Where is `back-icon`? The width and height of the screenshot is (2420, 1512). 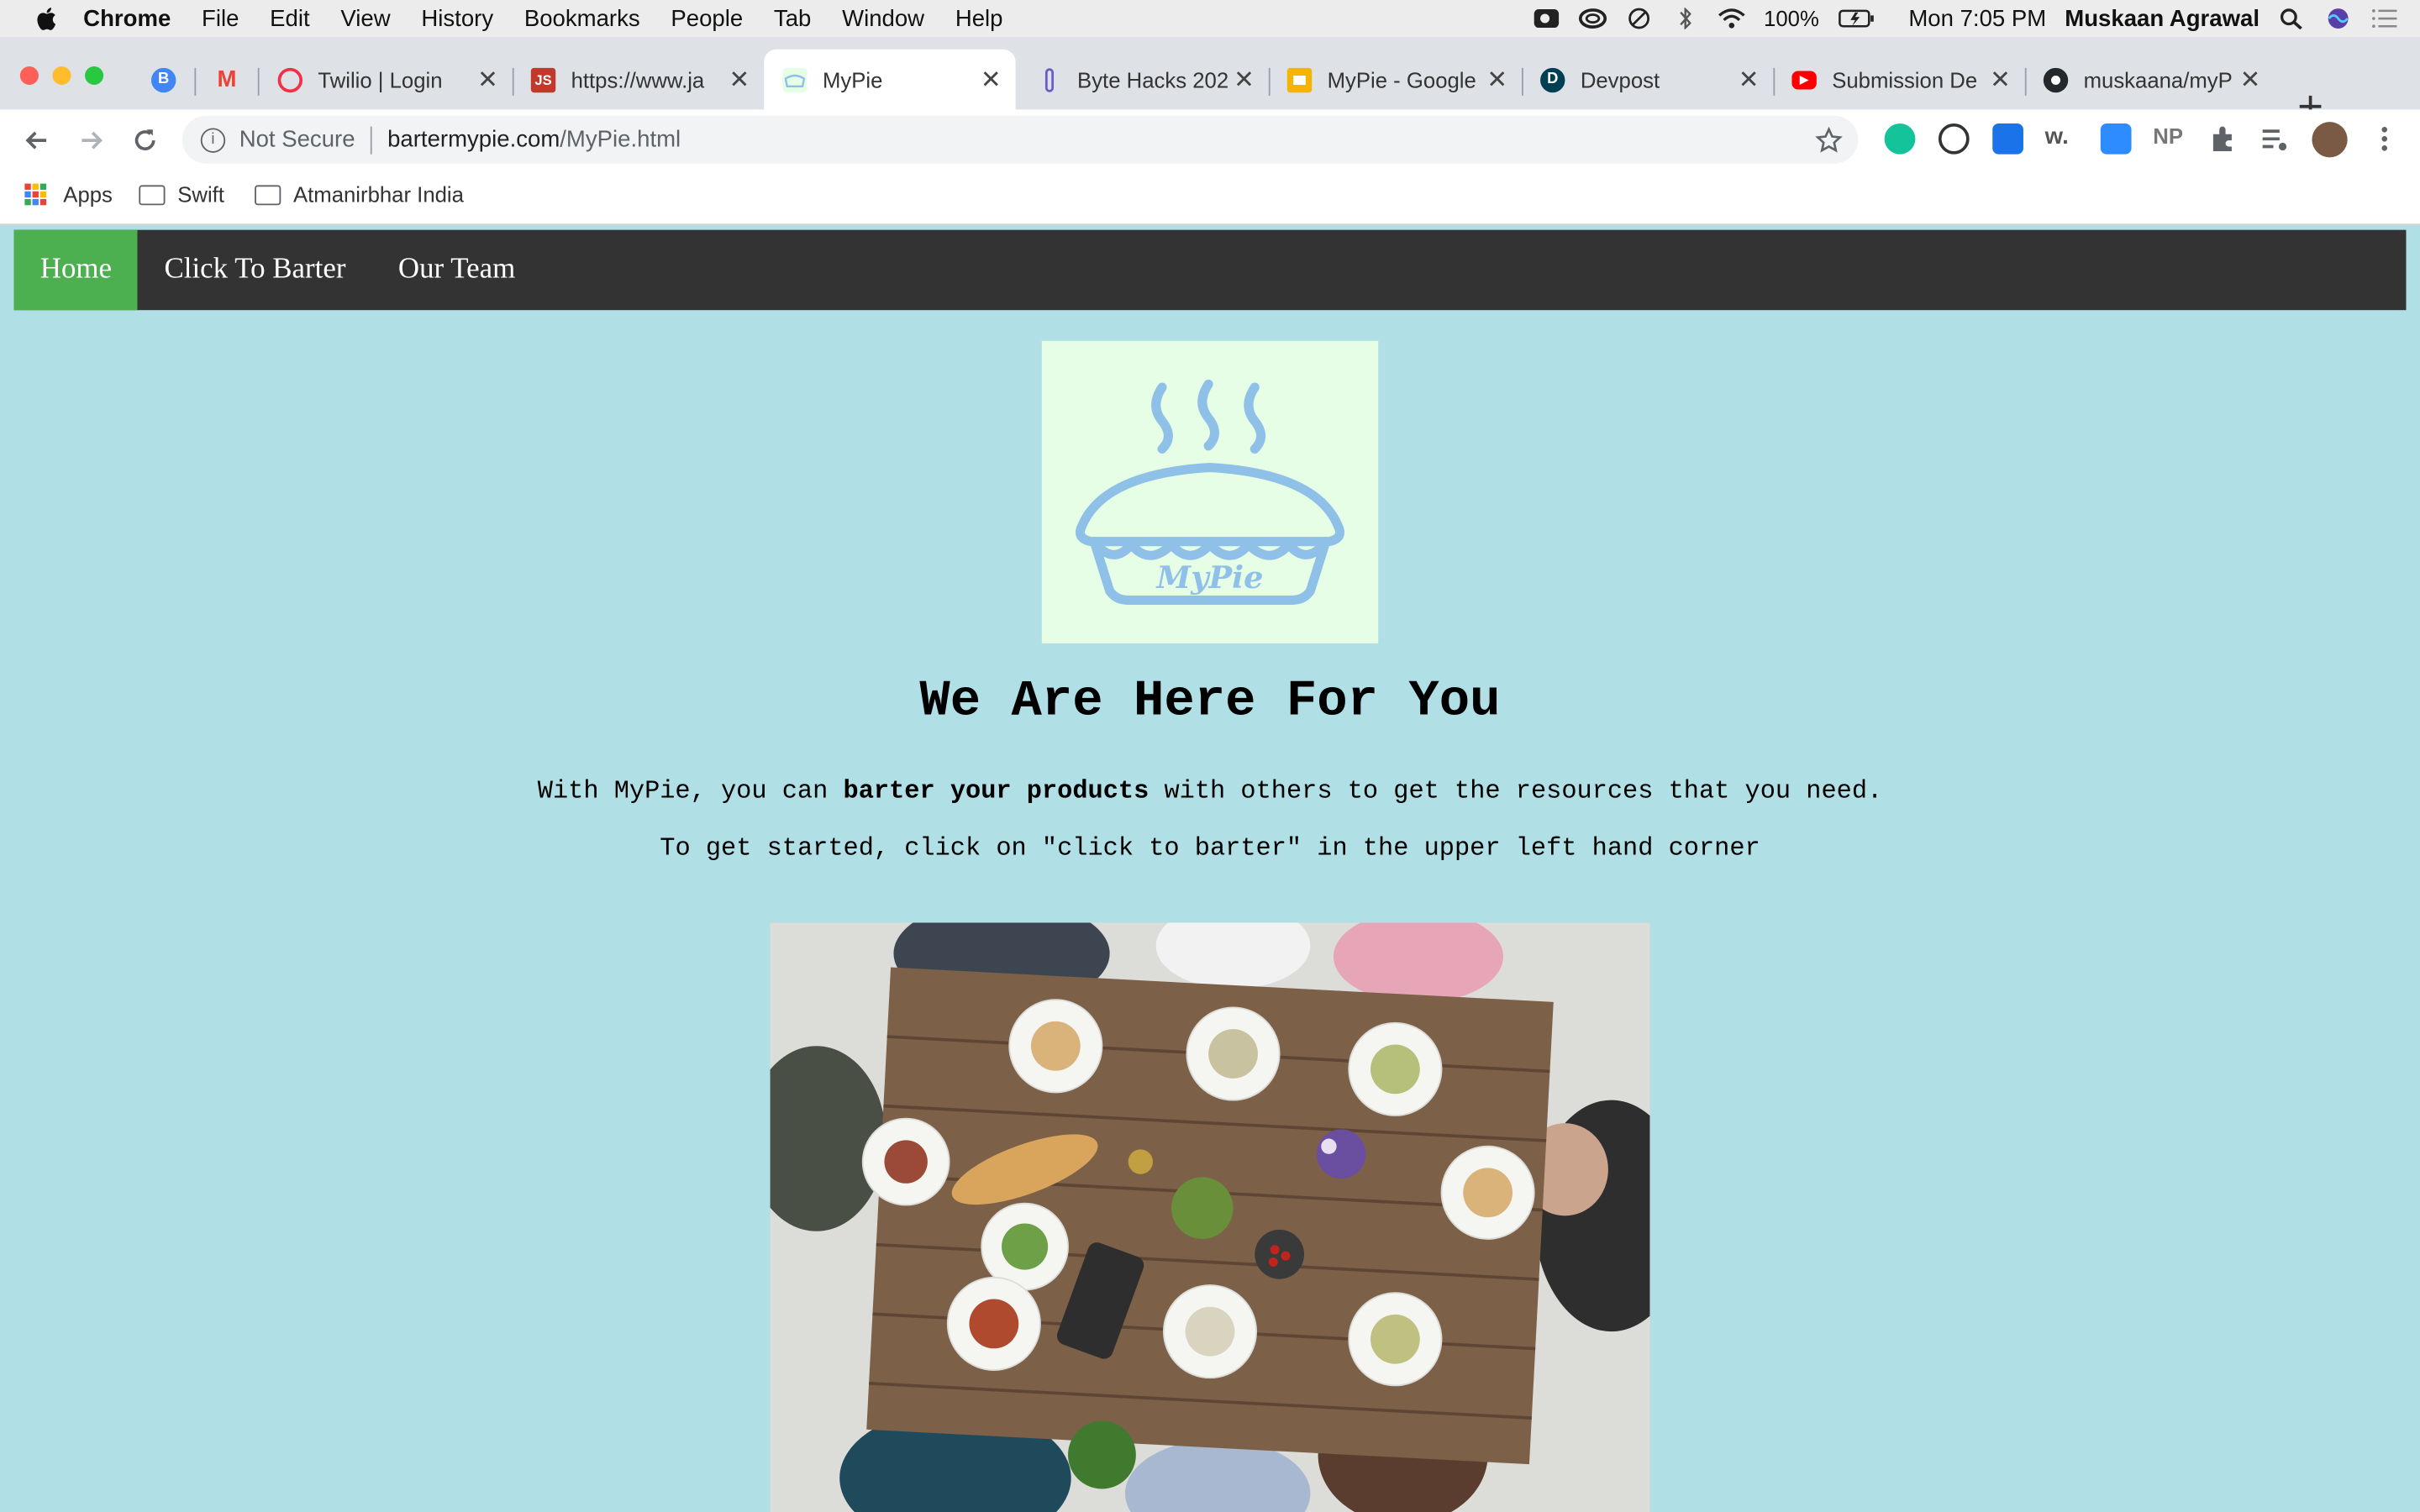
back-icon is located at coordinates (37, 140).